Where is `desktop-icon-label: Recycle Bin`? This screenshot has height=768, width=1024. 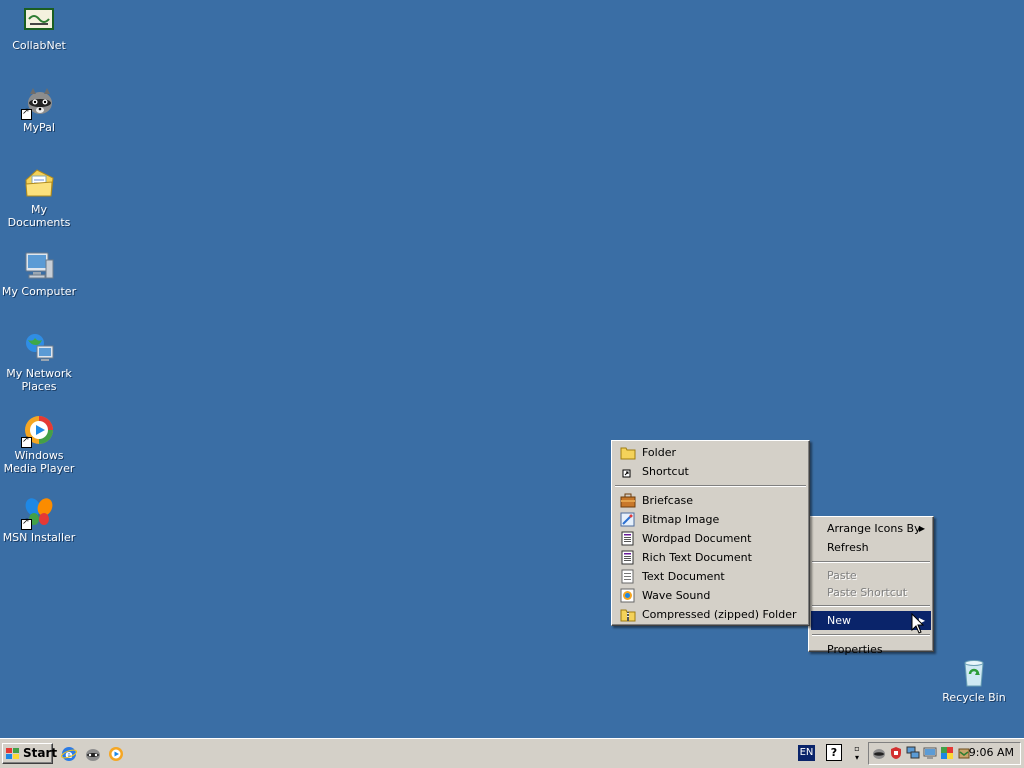
desktop-icon-label: Recycle Bin is located at coordinates (974, 697).